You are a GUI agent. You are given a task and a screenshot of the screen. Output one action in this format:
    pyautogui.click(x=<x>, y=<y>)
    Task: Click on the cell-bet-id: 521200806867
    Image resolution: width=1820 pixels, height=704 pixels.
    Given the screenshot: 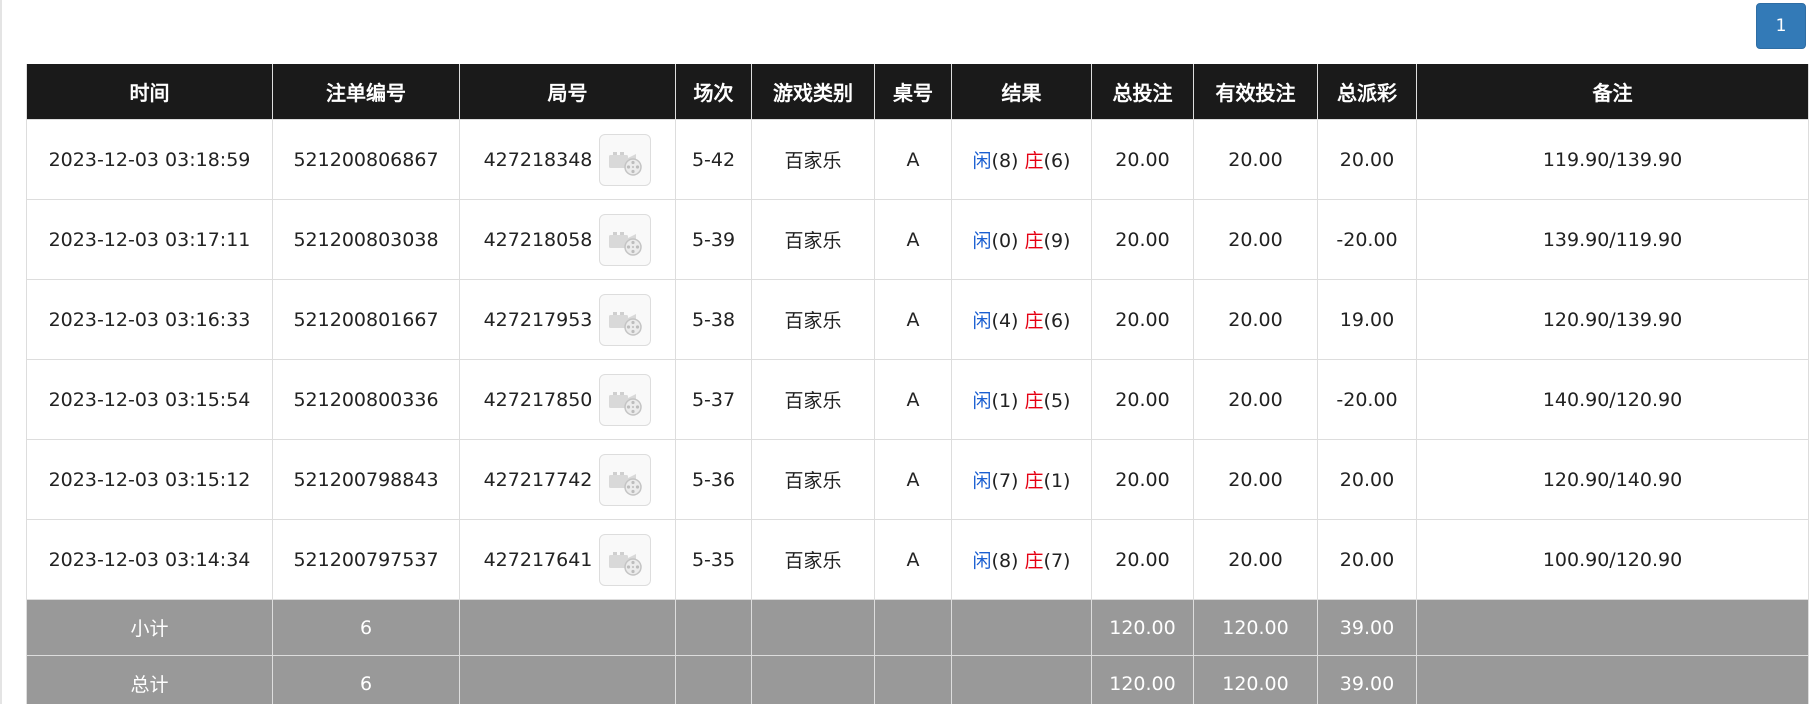 What is the action you would take?
    pyautogui.click(x=366, y=159)
    